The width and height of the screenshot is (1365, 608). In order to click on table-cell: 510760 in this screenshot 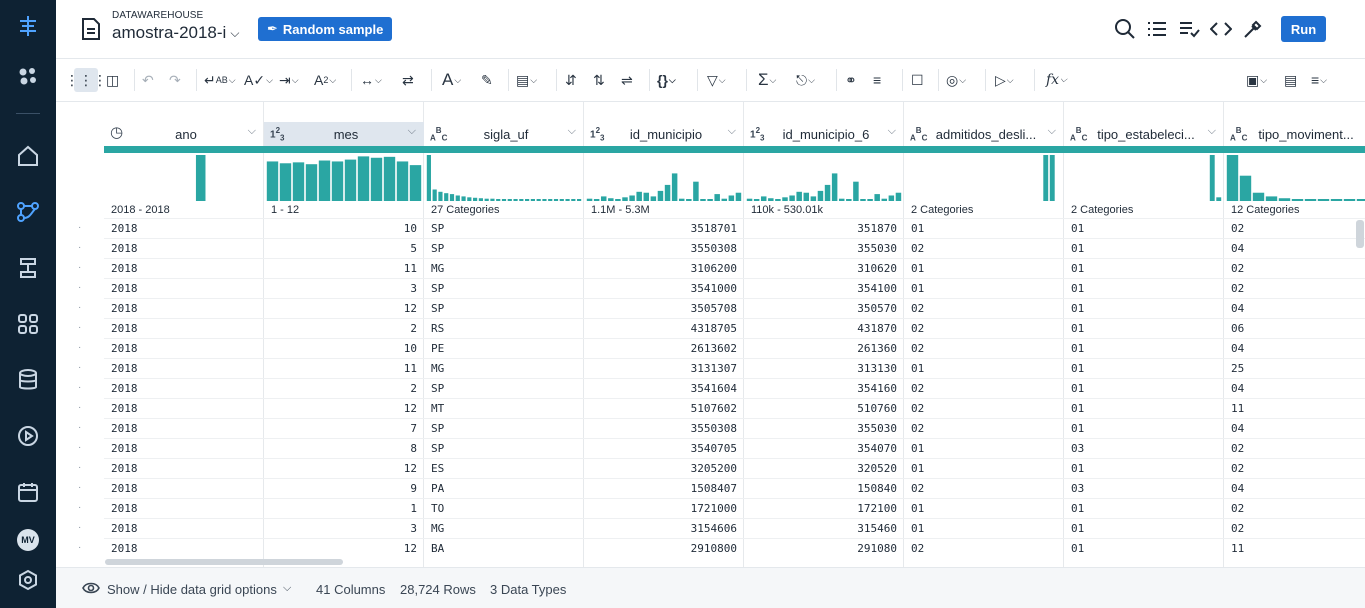, I will do `click(824, 408)`.